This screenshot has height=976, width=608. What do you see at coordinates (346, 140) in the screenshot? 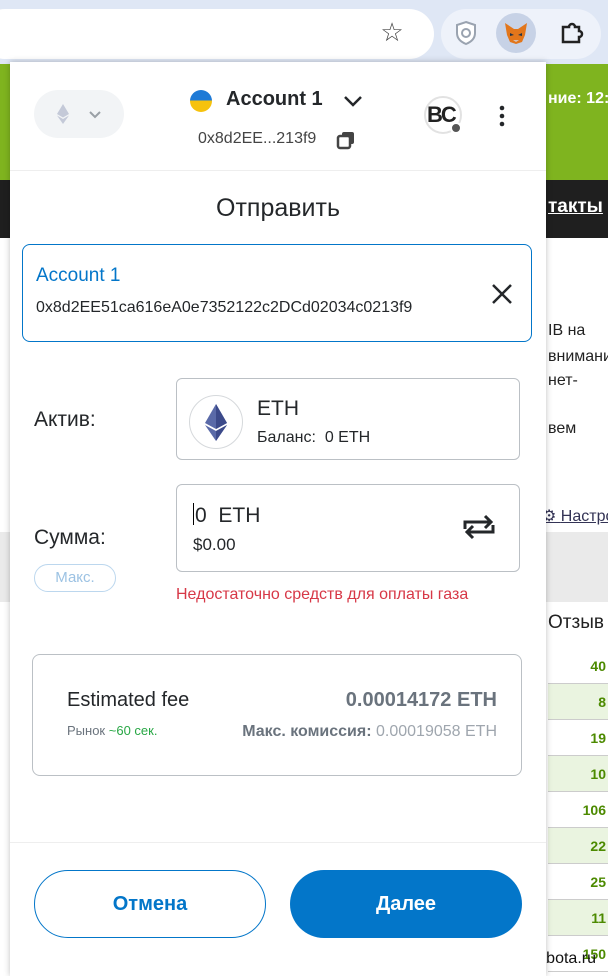
I see `copy-icon` at bounding box center [346, 140].